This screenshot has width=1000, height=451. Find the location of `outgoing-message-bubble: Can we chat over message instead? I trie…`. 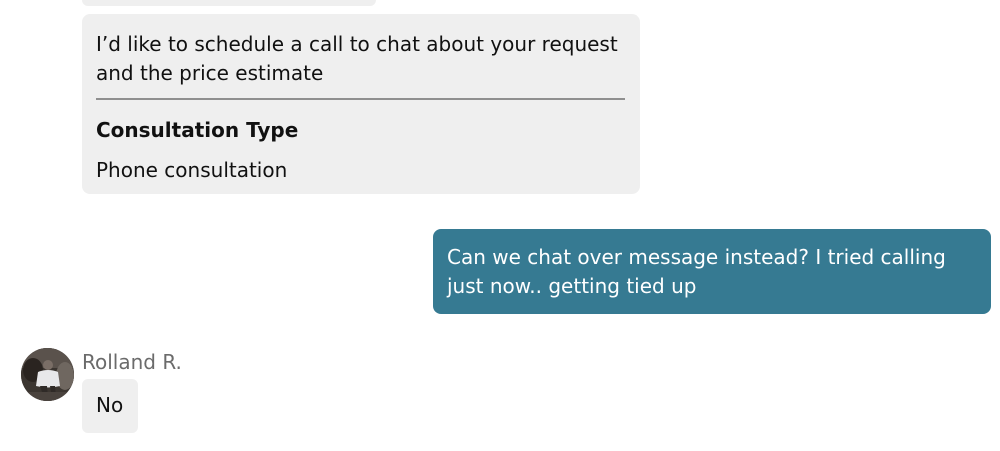

outgoing-message-bubble: Can we chat over message instead? I trie… is located at coordinates (712, 271).